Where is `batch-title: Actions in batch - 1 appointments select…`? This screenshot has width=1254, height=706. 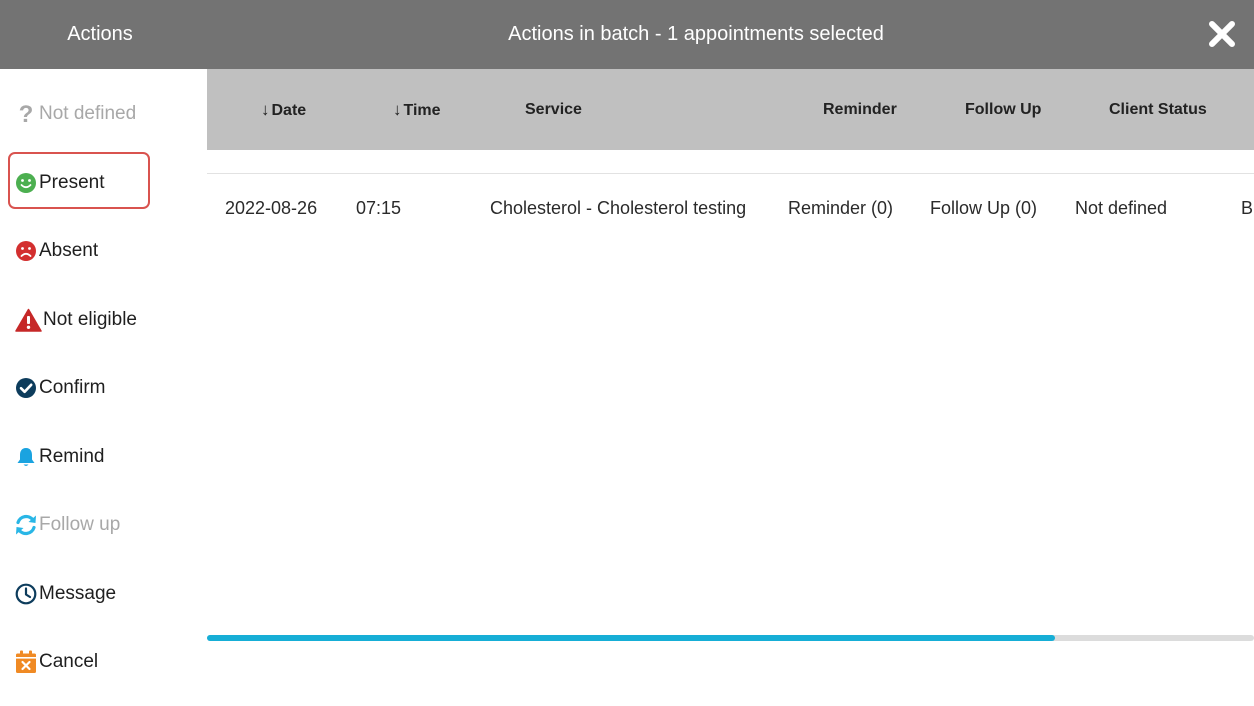 batch-title: Actions in batch - 1 appointments select… is located at coordinates (696, 34).